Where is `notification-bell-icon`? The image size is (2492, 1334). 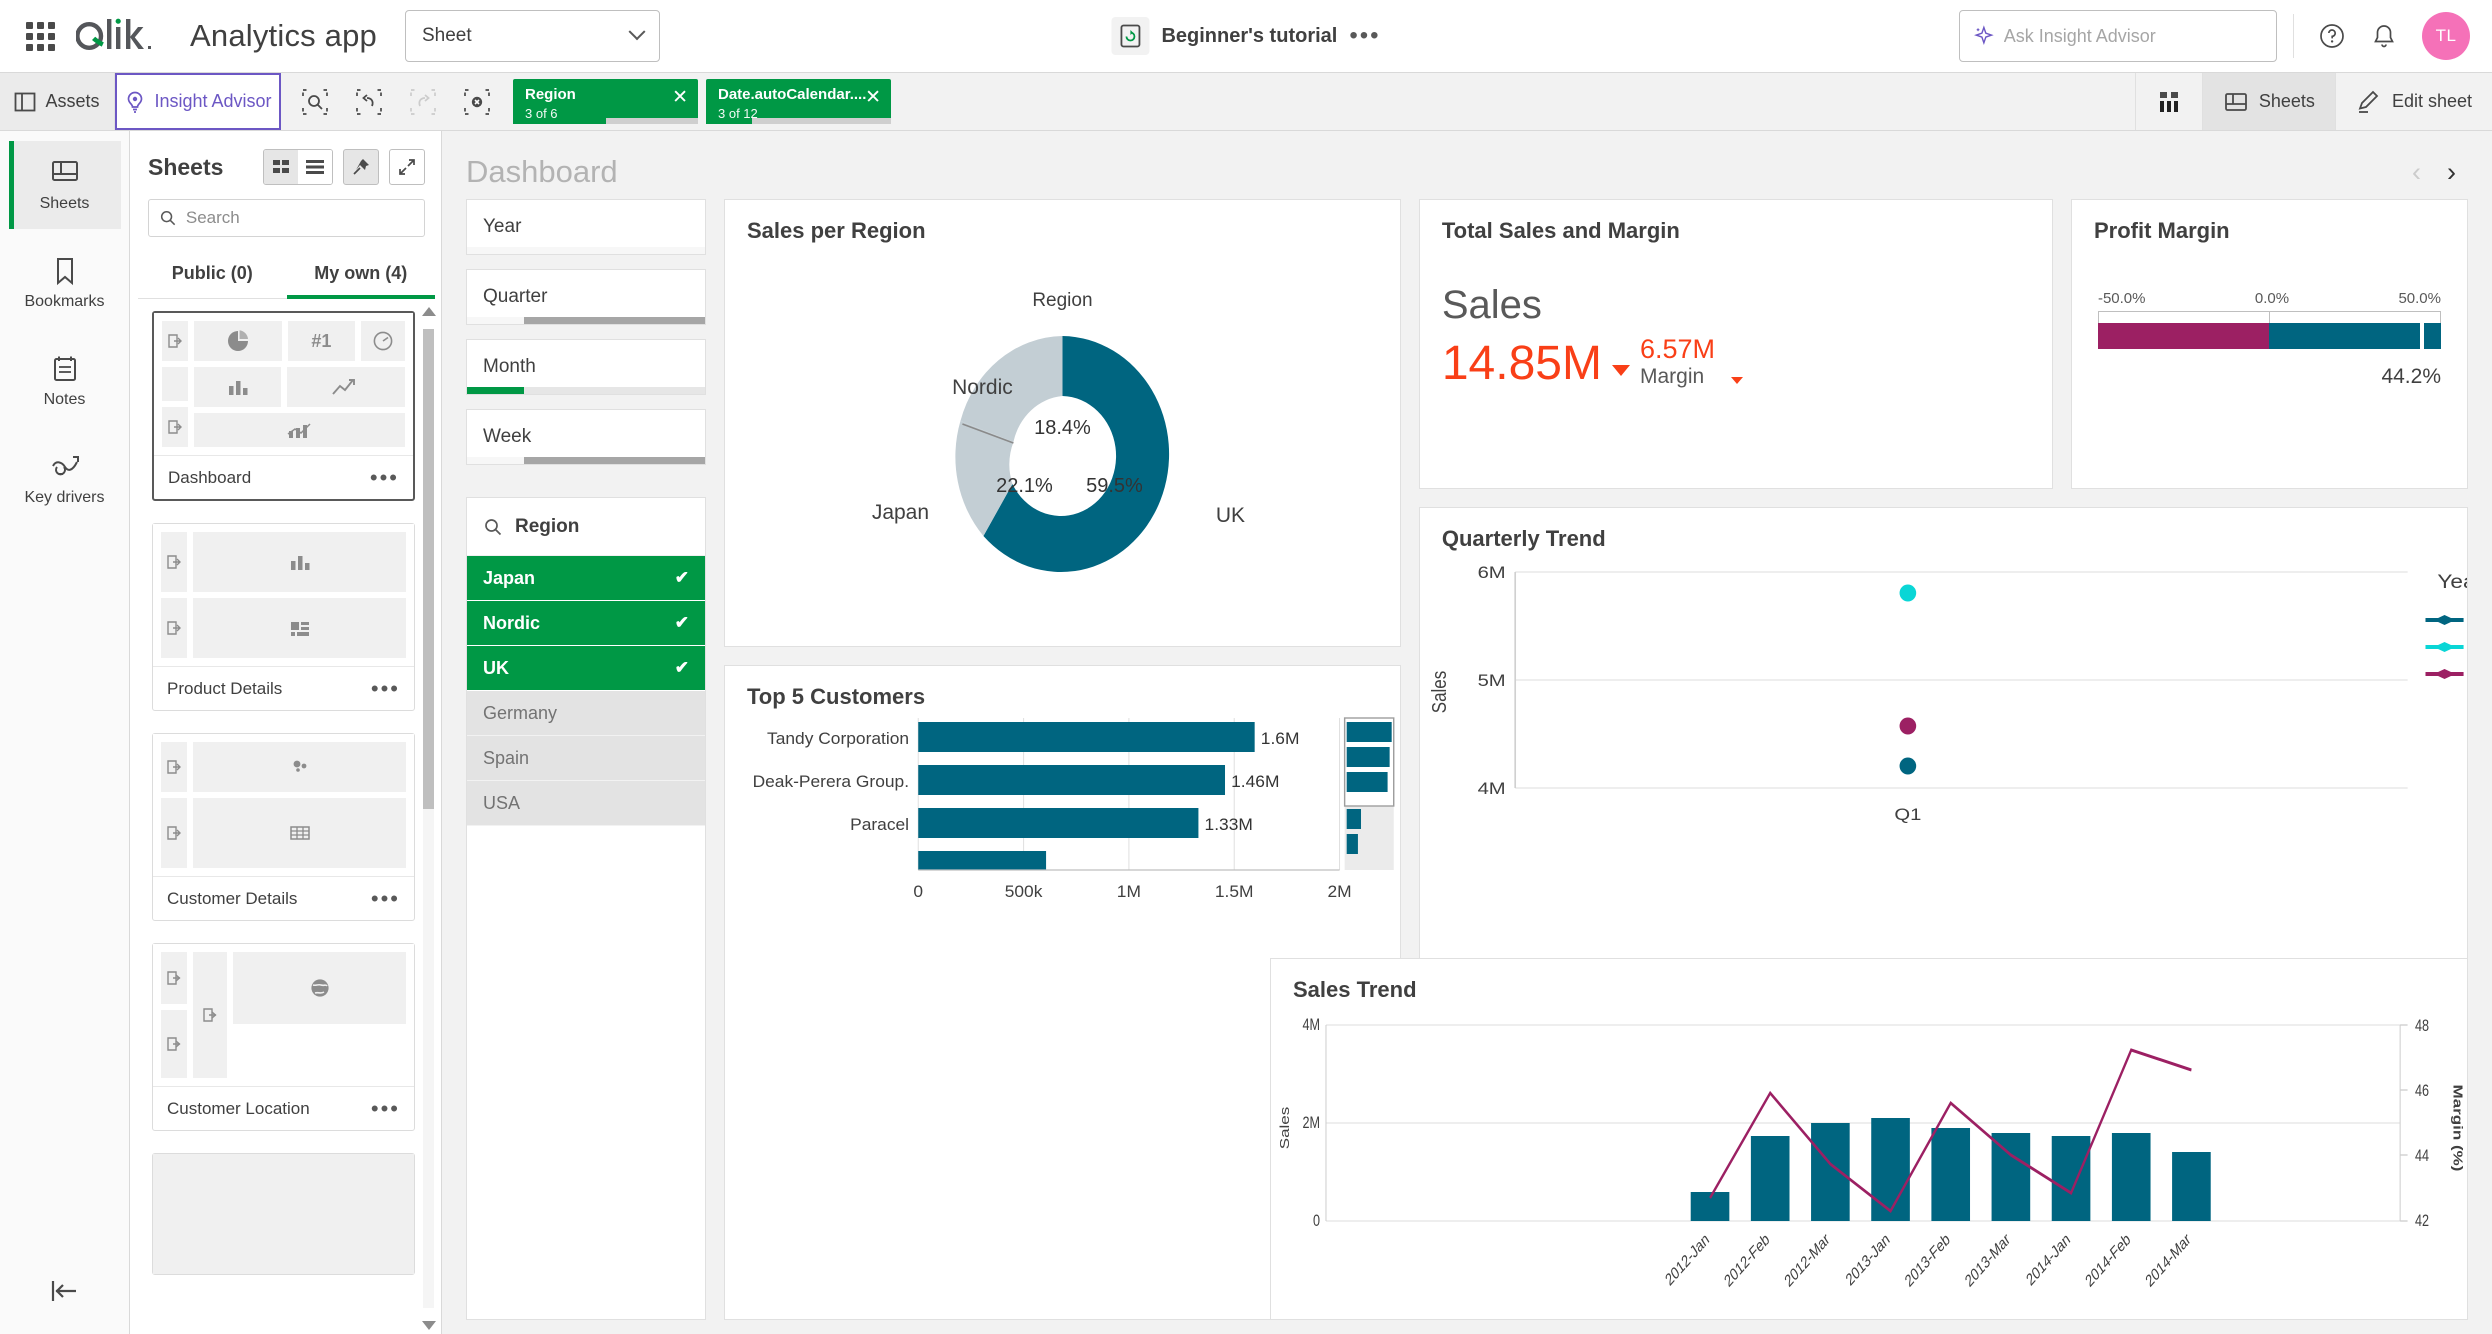
notification-bell-icon is located at coordinates (2384, 36).